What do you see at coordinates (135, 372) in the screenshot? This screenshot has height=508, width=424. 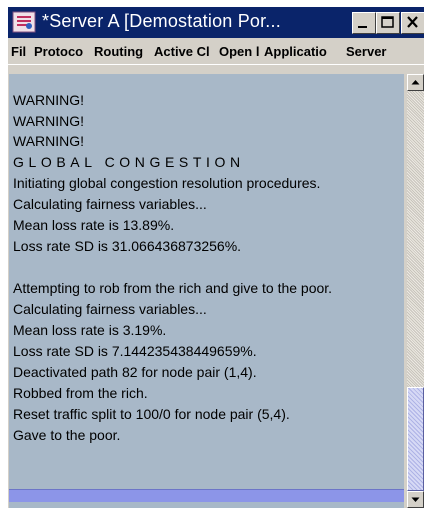 I see `log-line: Deactivated path 82 for node pair (1,4).` at bounding box center [135, 372].